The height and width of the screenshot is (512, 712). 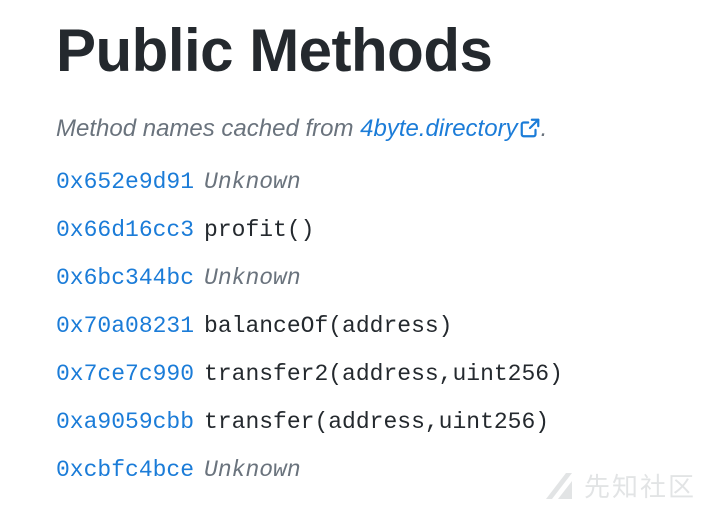 I want to click on method-selector-link: 0xcbfc4bce, so click(x=125, y=470).